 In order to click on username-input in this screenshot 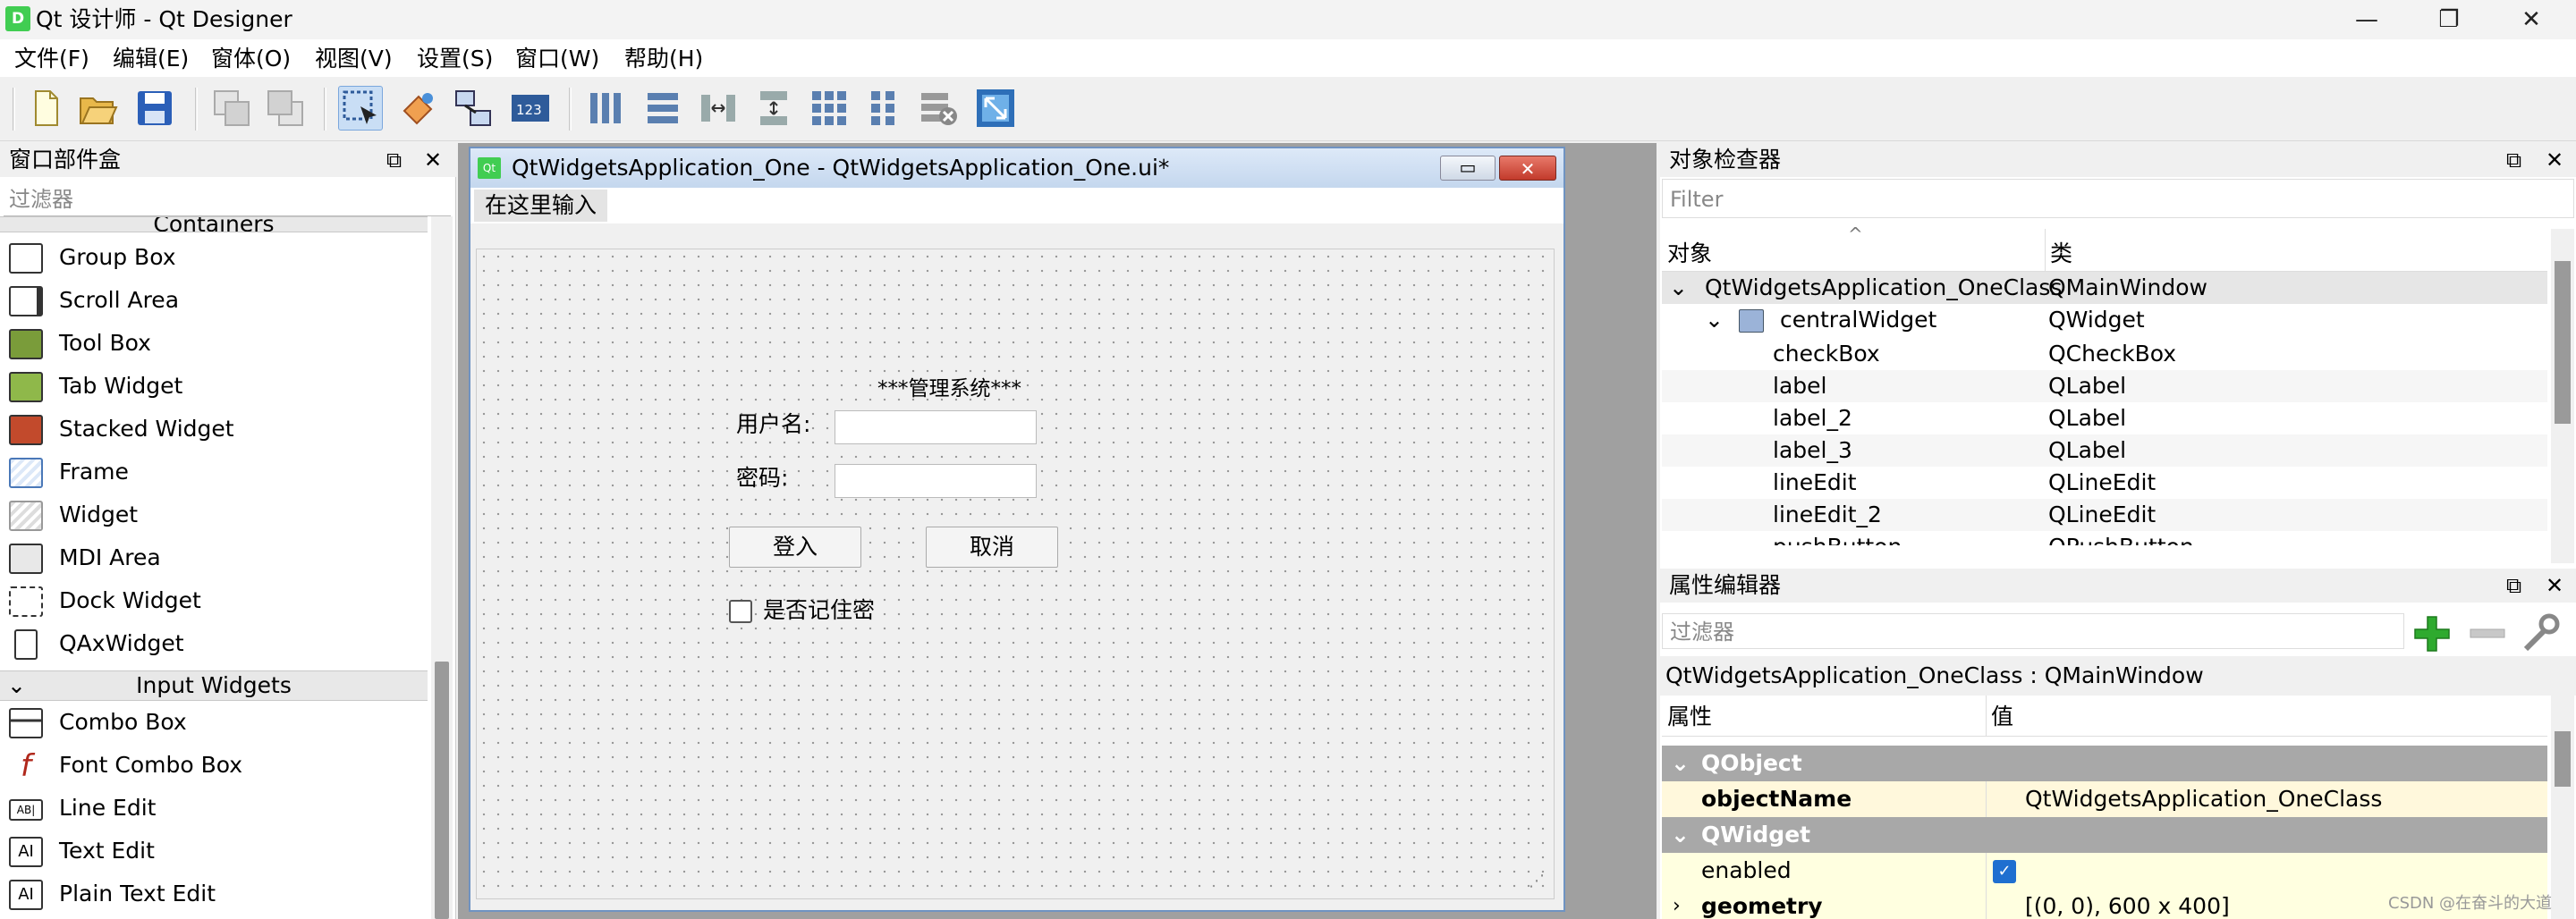, I will do `click(936, 427)`.